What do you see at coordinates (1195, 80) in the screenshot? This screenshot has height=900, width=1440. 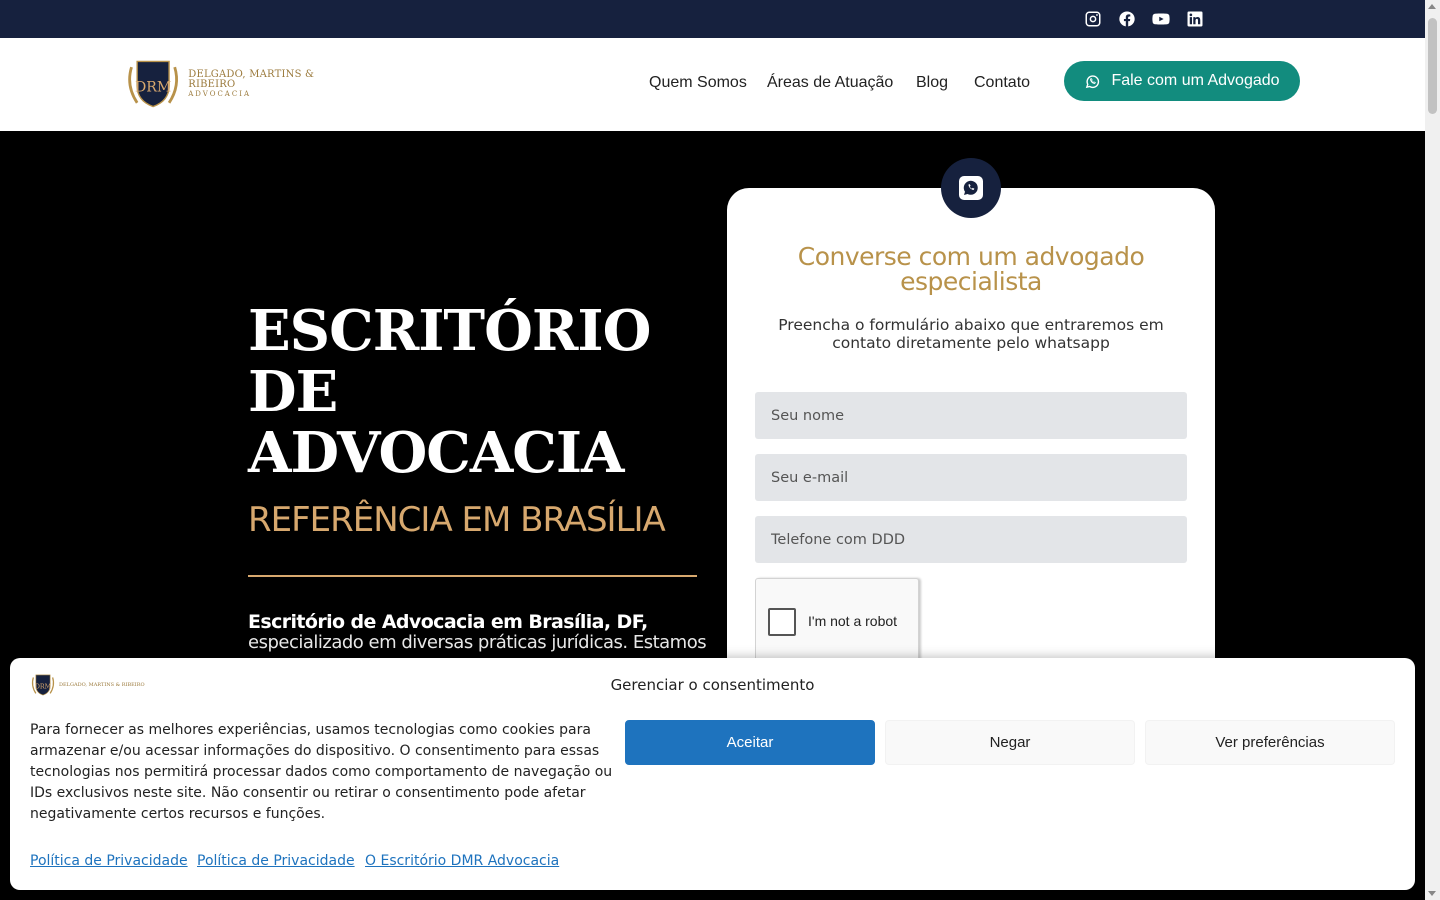 I see `cta-label: Fale com um Advogado` at bounding box center [1195, 80].